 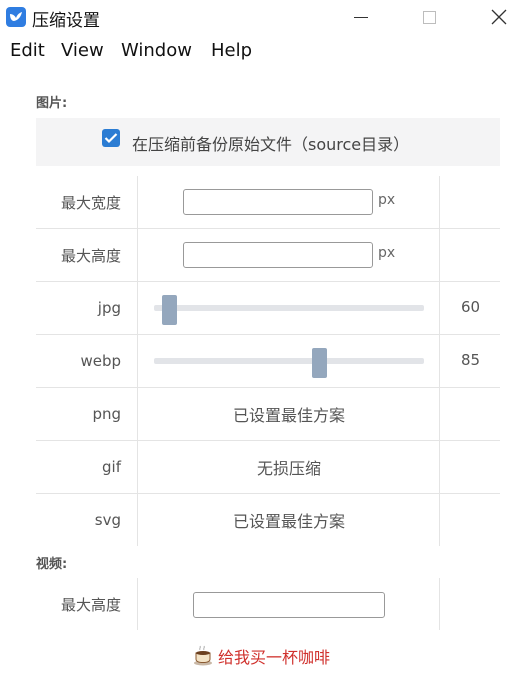 I want to click on png-status: 已设置最佳方案, so click(x=288, y=415).